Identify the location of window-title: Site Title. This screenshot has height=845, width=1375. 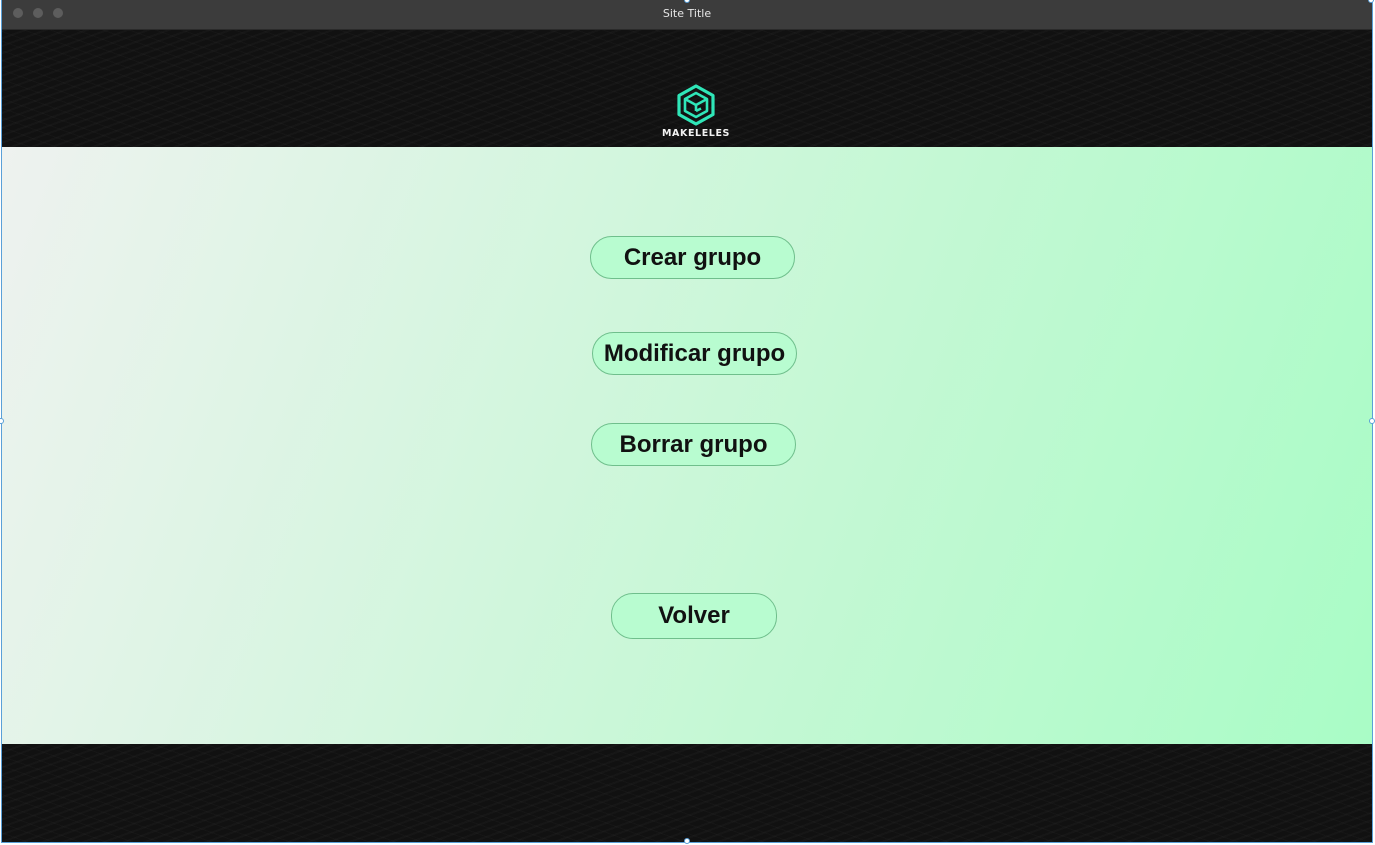
(687, 13).